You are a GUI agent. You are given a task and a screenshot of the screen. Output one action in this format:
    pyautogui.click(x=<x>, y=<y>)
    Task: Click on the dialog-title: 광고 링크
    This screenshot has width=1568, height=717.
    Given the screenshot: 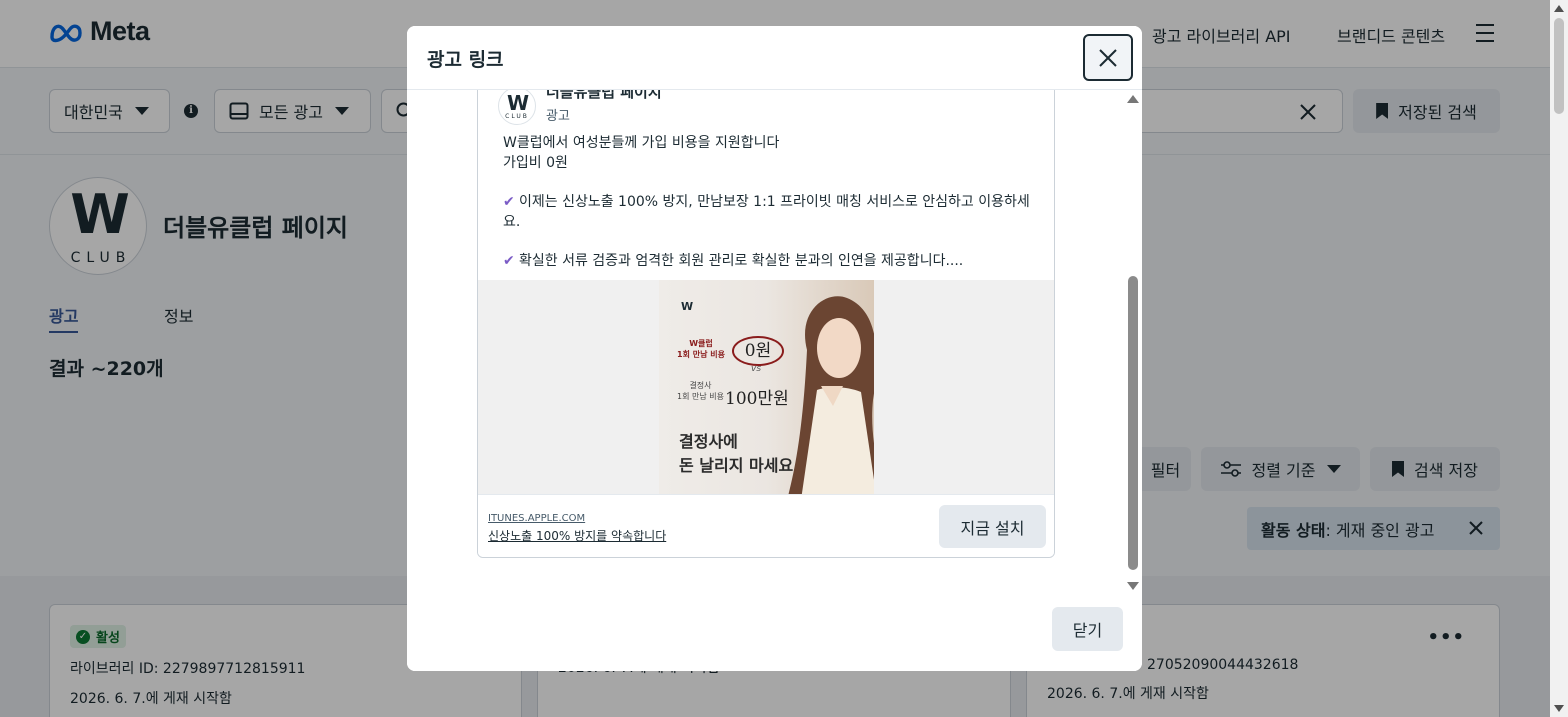 What is the action you would take?
    pyautogui.click(x=465, y=60)
    